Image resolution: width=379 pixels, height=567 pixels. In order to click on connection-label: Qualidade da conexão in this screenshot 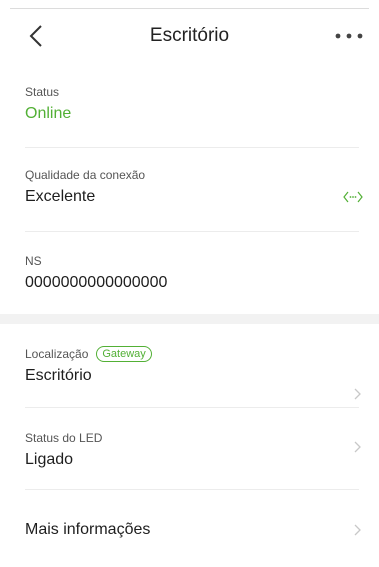, I will do `click(85, 175)`.